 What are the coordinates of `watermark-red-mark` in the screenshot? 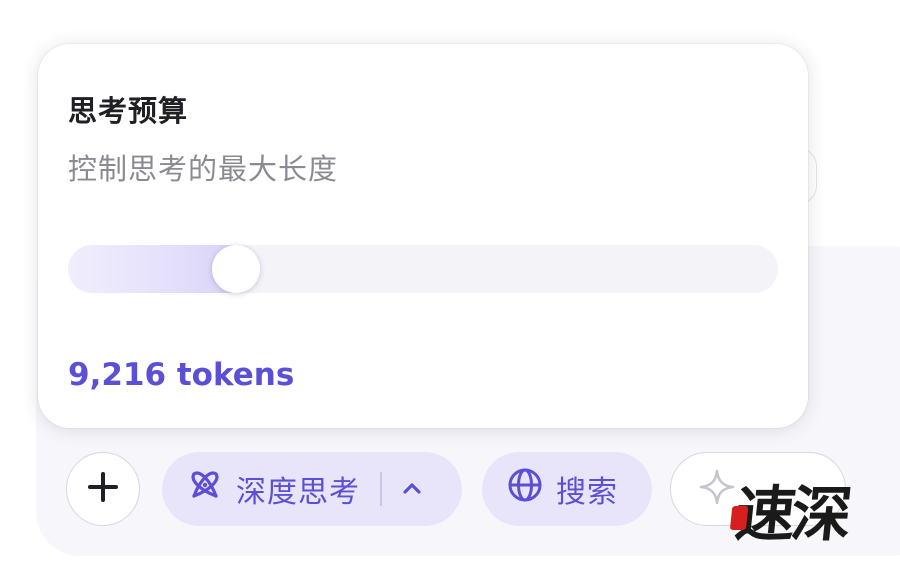 It's located at (739, 518).